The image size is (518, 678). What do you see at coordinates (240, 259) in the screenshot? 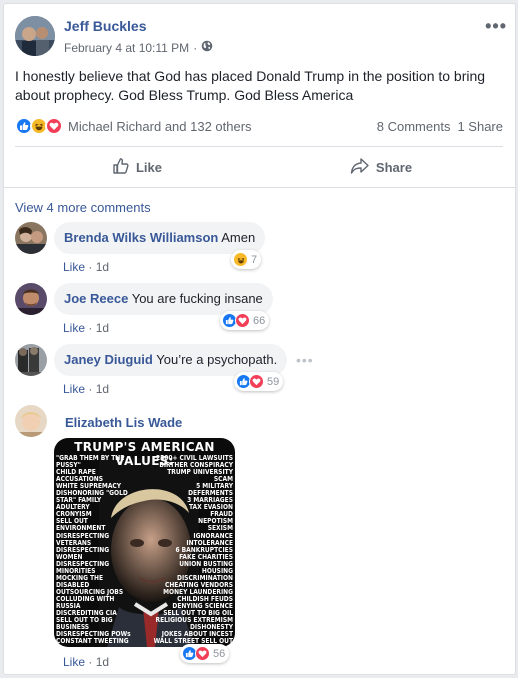
I see `haha-reaction-icon` at bounding box center [240, 259].